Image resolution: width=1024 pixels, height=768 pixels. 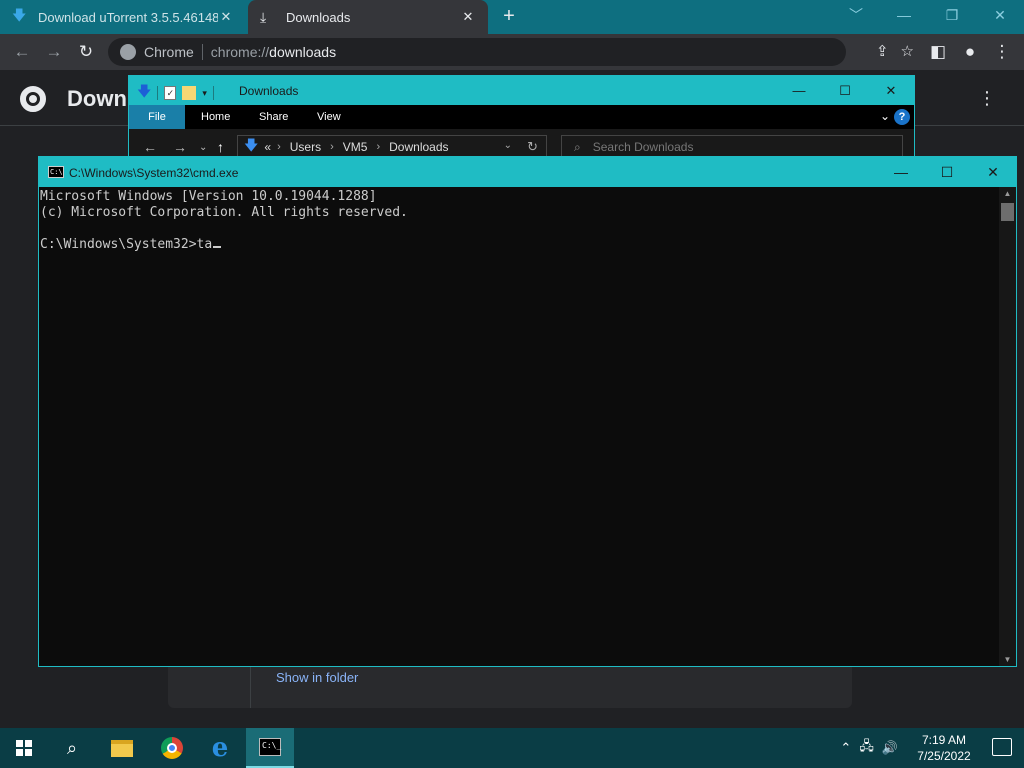 I want to click on breadcrumb-overflow: «, so click(x=267, y=147).